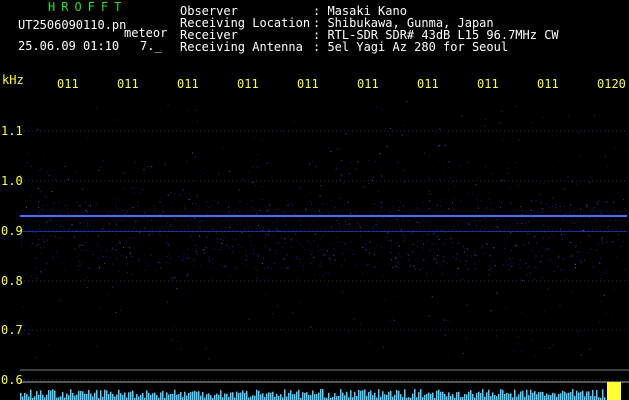 This screenshot has height=400, width=629. Describe the element at coordinates (68, 84) in the screenshot. I see `time-tick: 0111` at that location.